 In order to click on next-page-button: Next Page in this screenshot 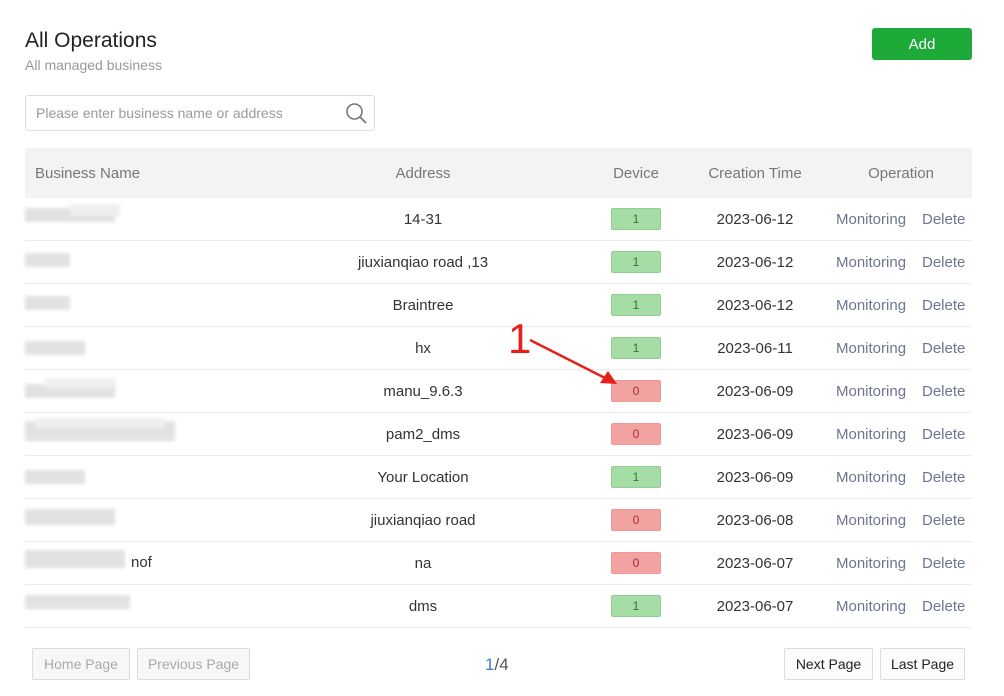, I will do `click(828, 664)`.